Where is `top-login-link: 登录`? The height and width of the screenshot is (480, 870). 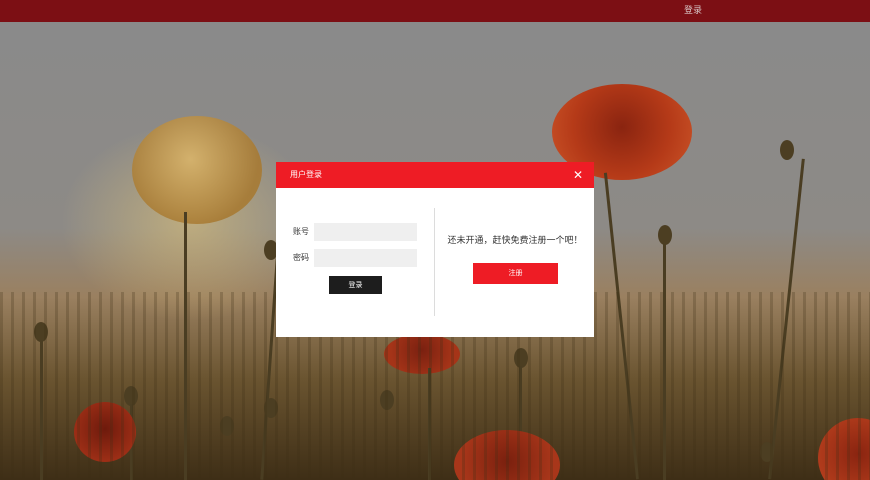
top-login-link: 登录 is located at coordinates (693, 11).